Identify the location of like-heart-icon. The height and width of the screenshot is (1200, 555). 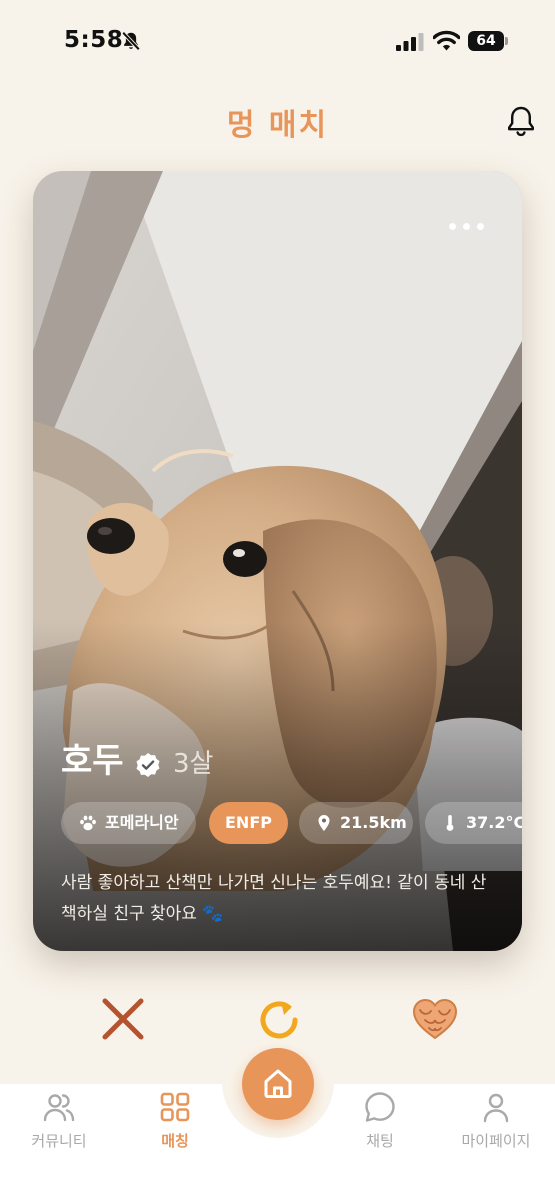
(435, 1019).